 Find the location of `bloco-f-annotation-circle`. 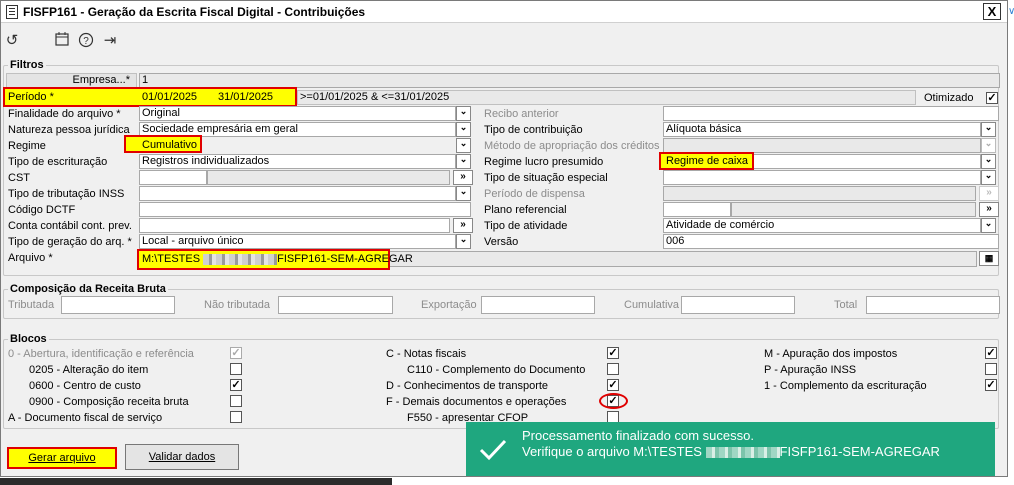

bloco-f-annotation-circle is located at coordinates (613, 401).